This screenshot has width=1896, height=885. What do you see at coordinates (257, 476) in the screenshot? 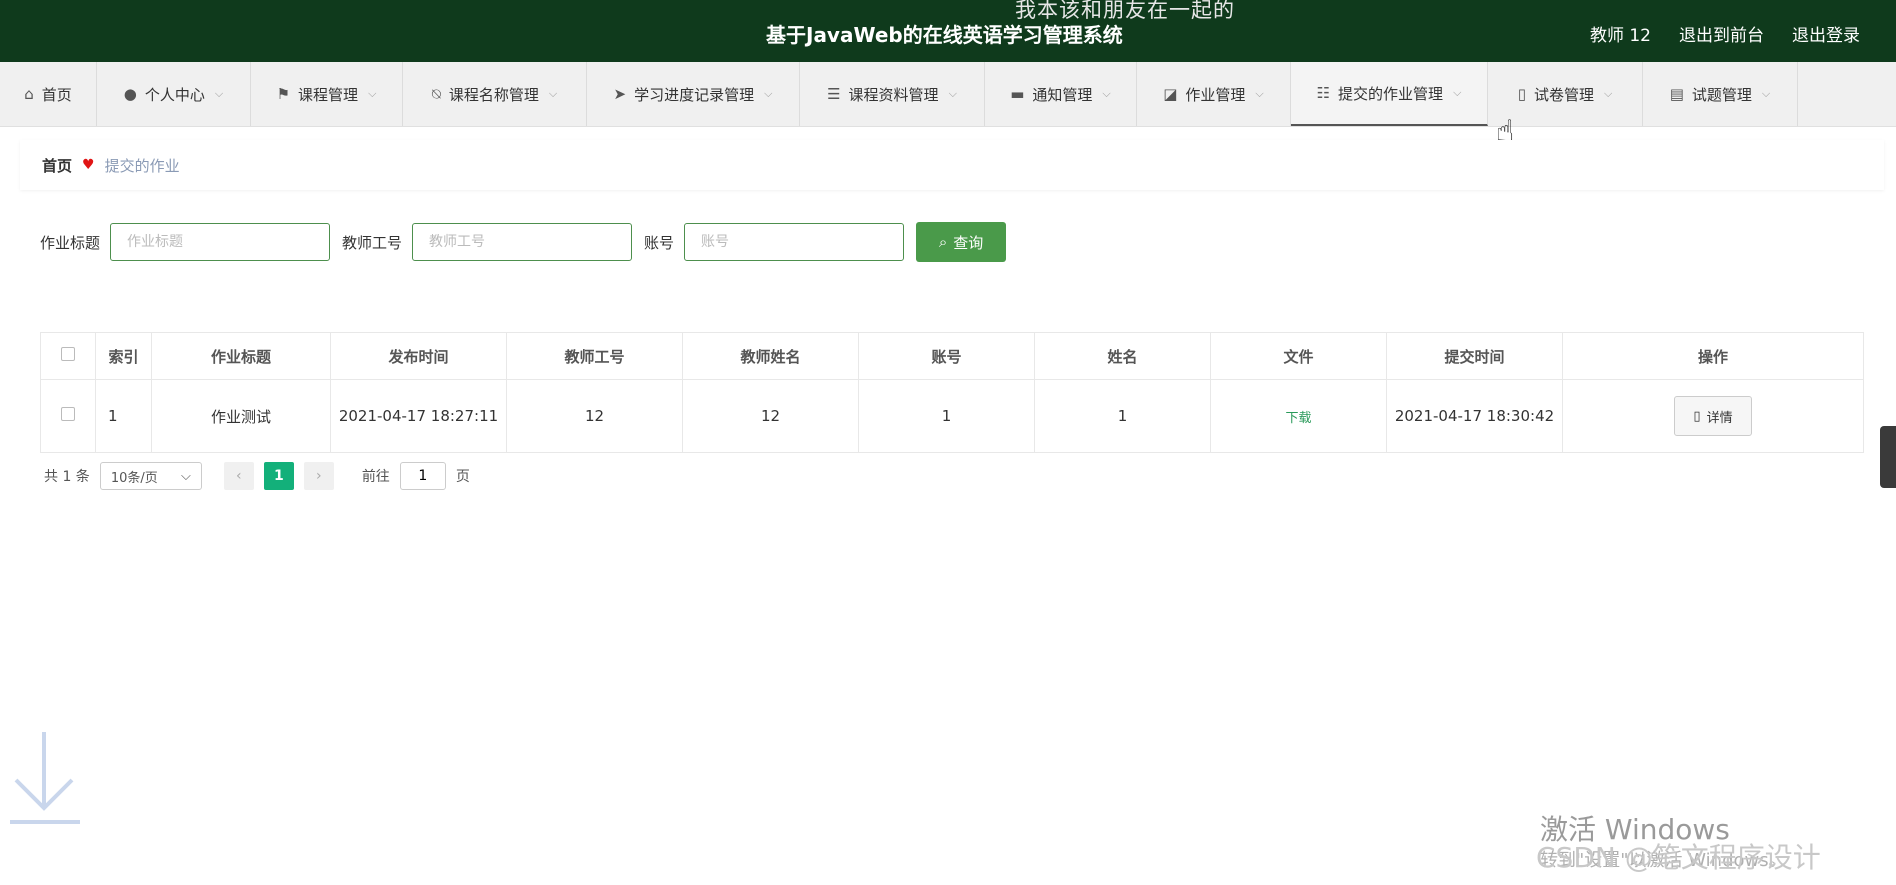
I see `pagination: 共 1 条 10条/页 ⌵ ‹ 1 › 前往 页` at bounding box center [257, 476].